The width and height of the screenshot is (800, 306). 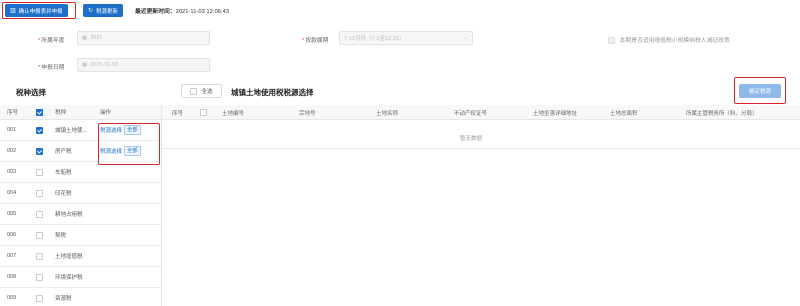 What do you see at coordinates (155, 12) in the screenshot?
I see `last-update-label: 最近更新时间：` at bounding box center [155, 12].